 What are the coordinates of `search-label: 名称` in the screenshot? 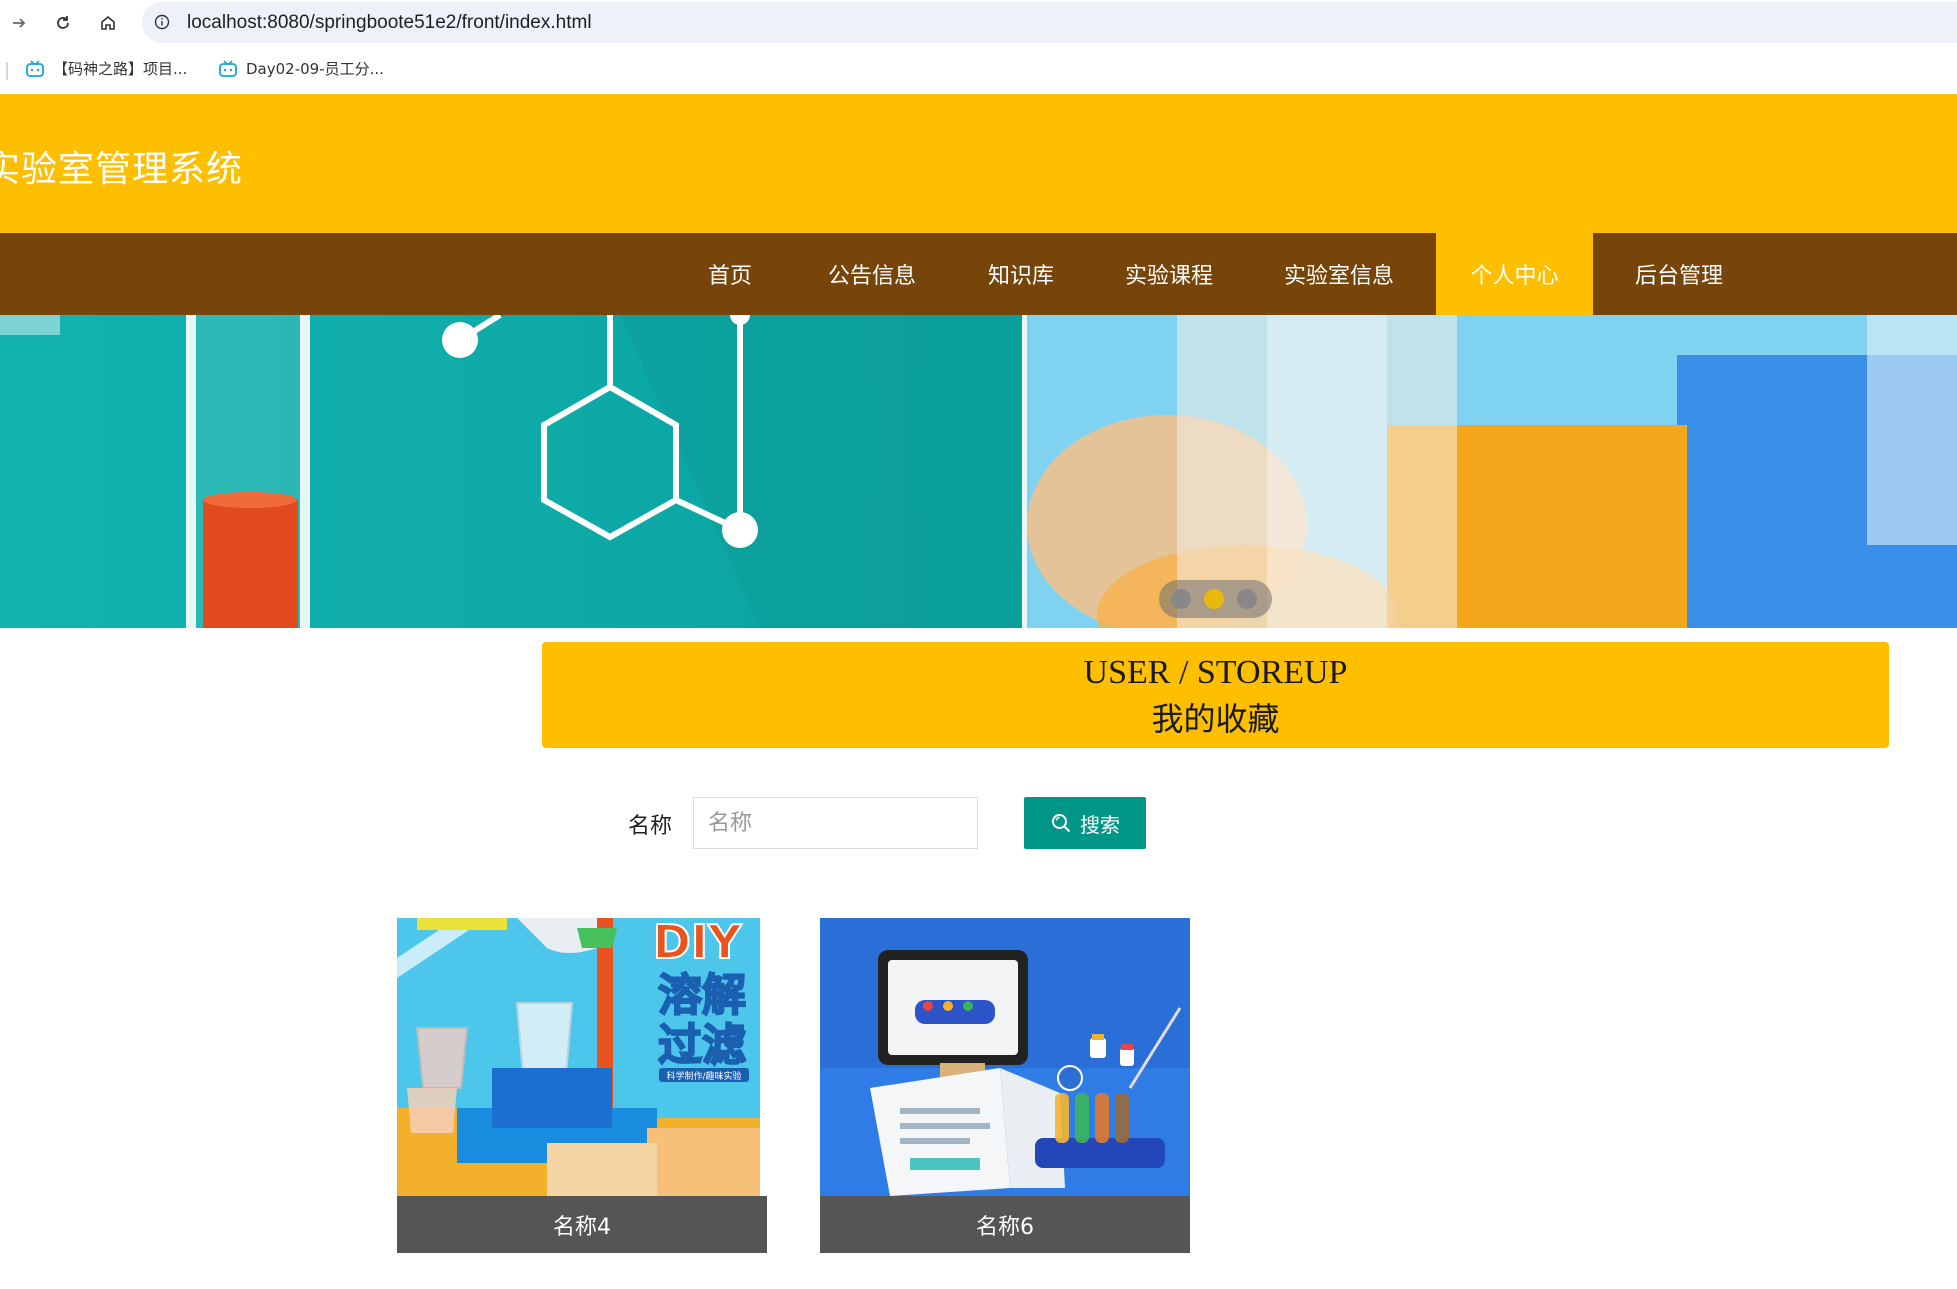 It's located at (650, 826).